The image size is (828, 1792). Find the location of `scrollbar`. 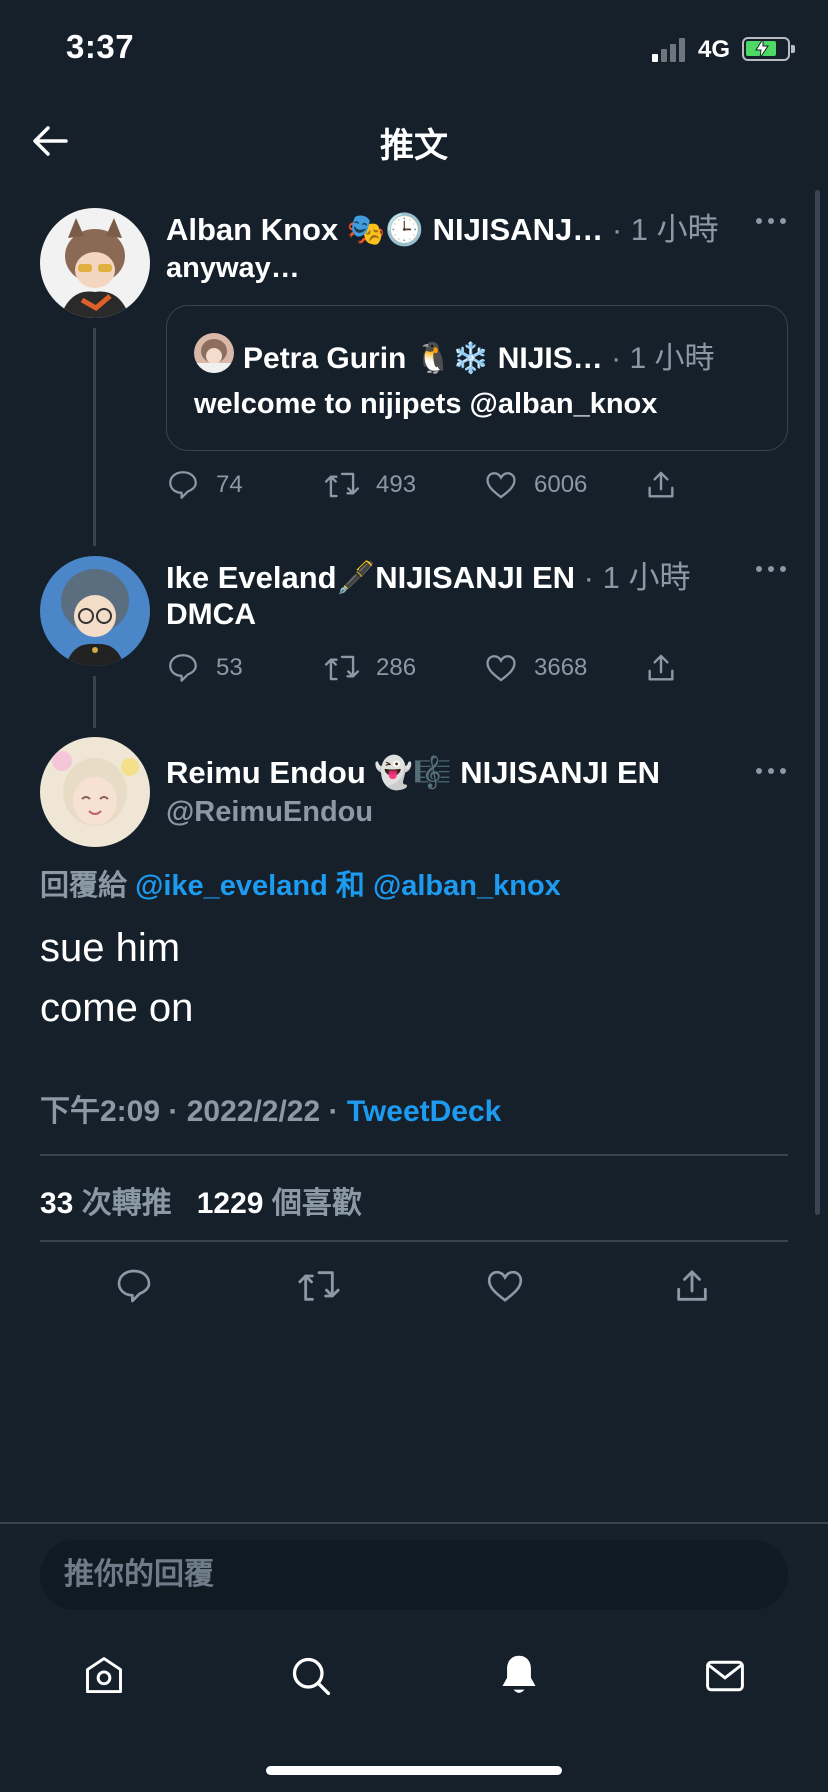

scrollbar is located at coordinates (817, 702).